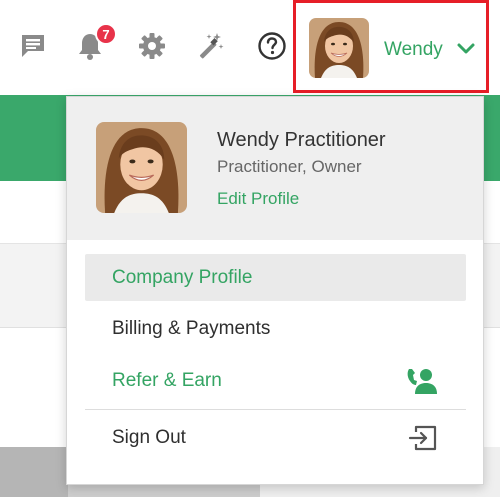 The width and height of the screenshot is (500, 497). Describe the element at coordinates (191, 328) in the screenshot. I see `menu-item-label: Billing & Payments` at that location.